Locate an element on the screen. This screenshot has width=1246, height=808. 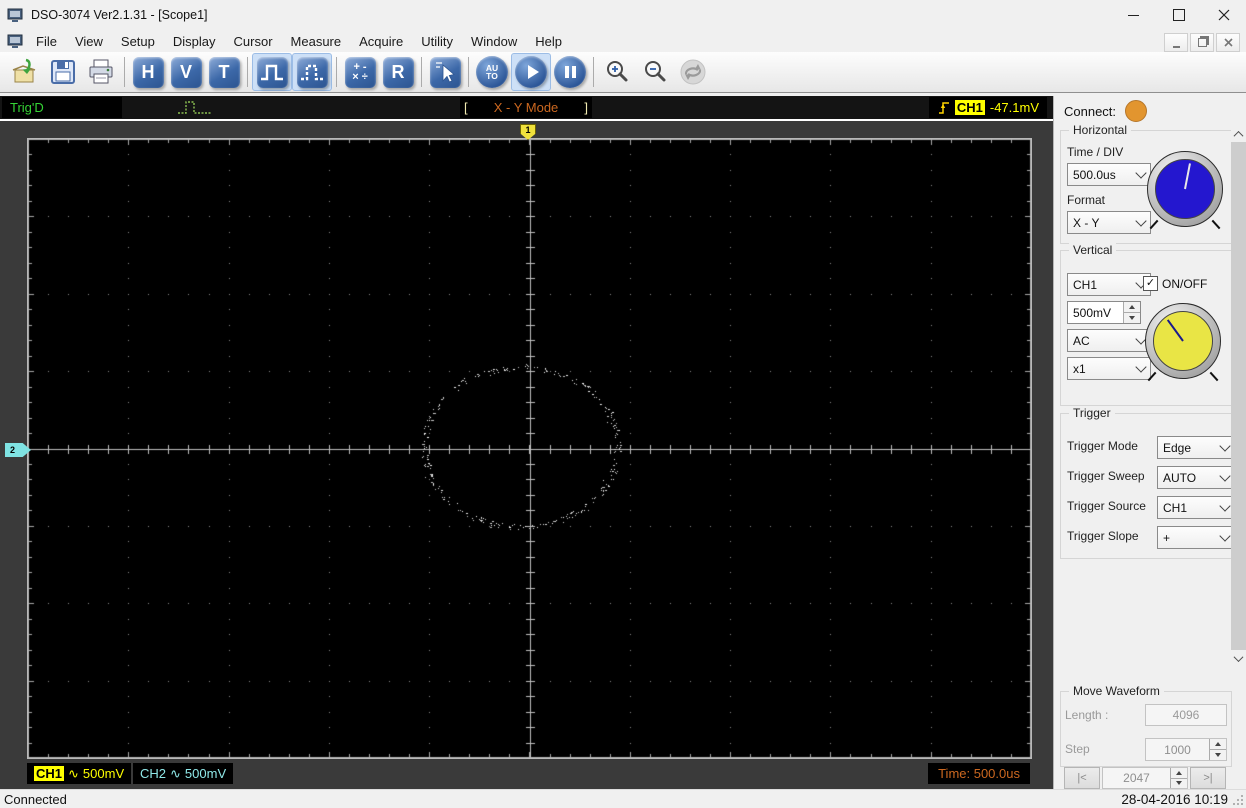
step-spinner: 1000 is located at coordinates (1186, 749).